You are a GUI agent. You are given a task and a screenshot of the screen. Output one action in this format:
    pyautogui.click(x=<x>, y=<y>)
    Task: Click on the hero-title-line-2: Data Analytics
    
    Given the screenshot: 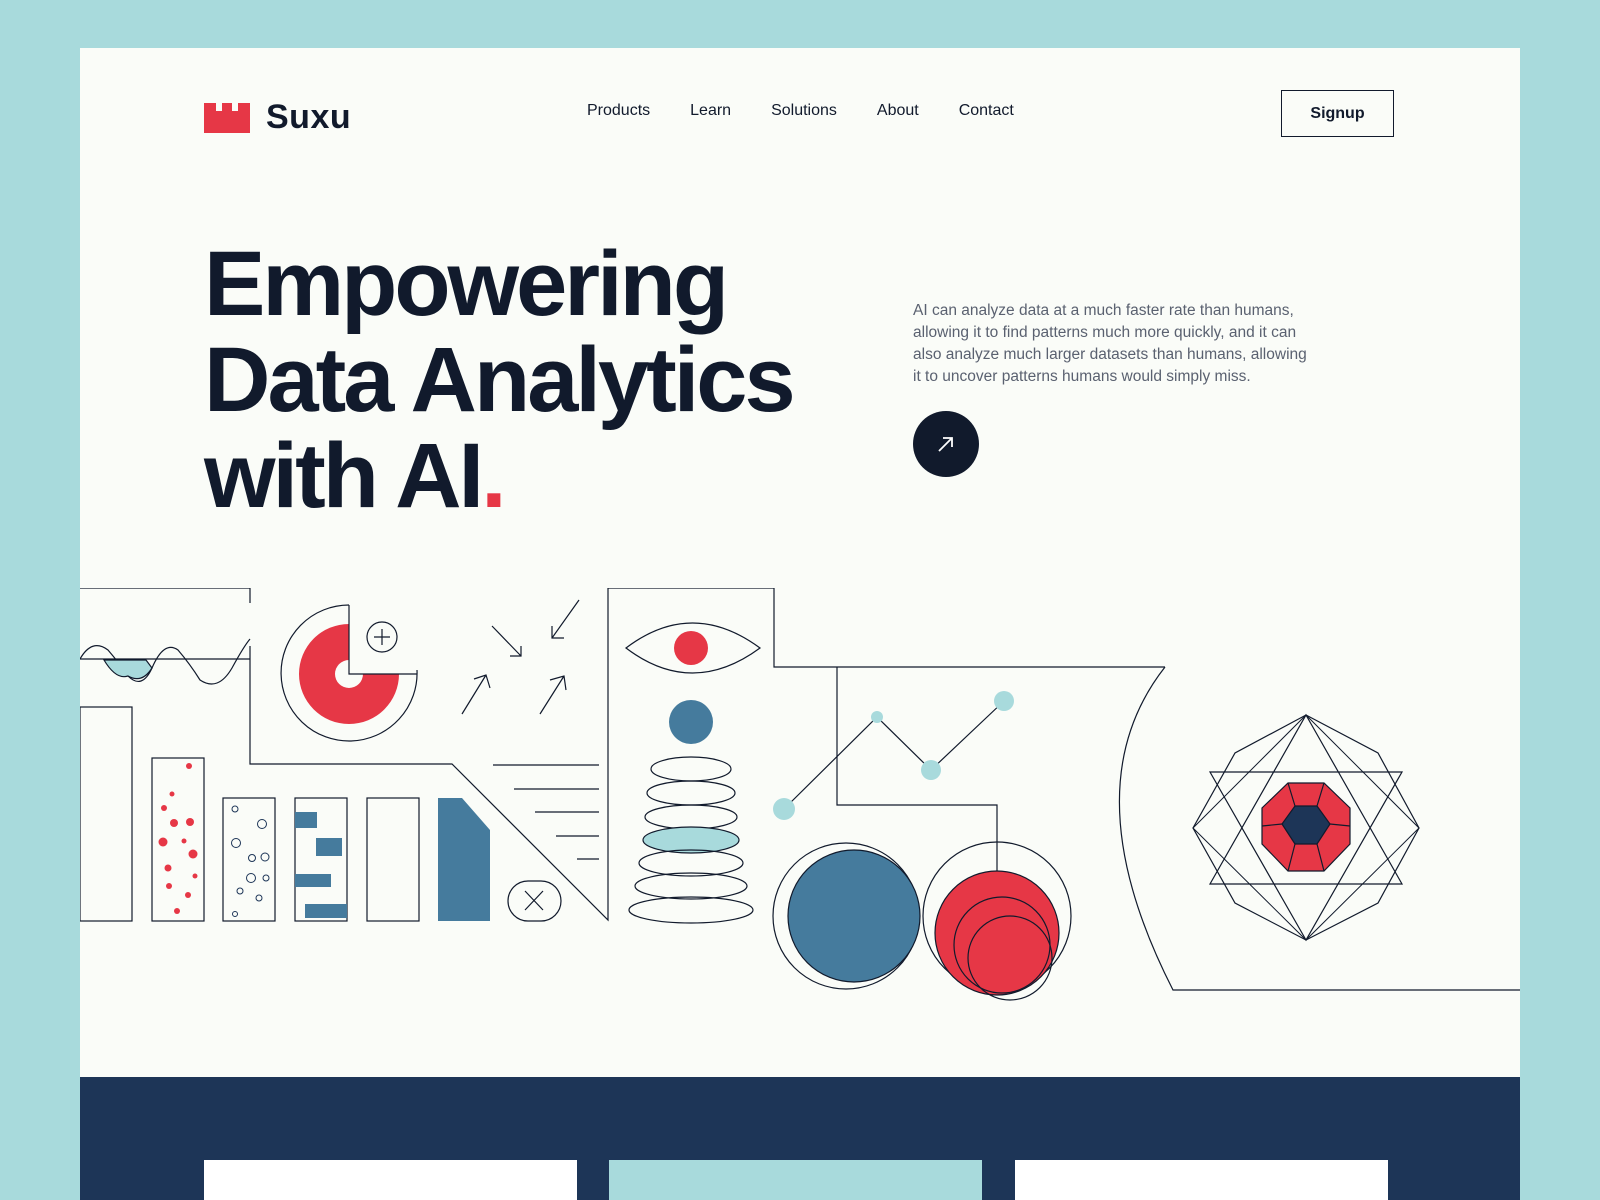 What is the action you would take?
    pyautogui.click(x=500, y=380)
    